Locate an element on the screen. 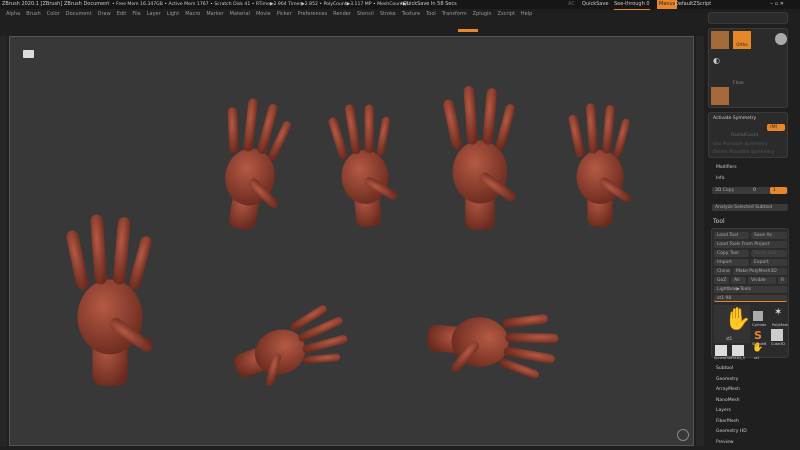 The image size is (800, 450). current-tool-slider: st1 98 is located at coordinates (750, 298).